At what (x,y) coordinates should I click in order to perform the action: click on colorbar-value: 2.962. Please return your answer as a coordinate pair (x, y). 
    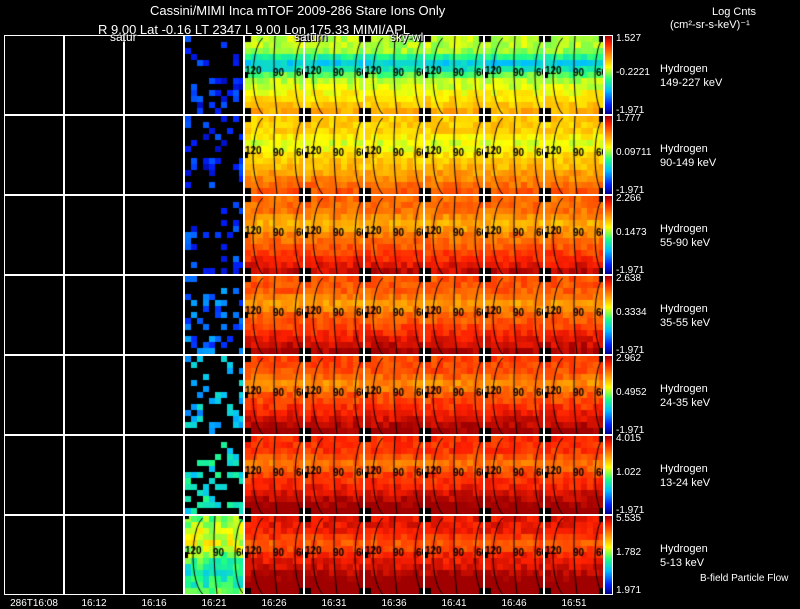
    Looking at the image, I should click on (629, 358).